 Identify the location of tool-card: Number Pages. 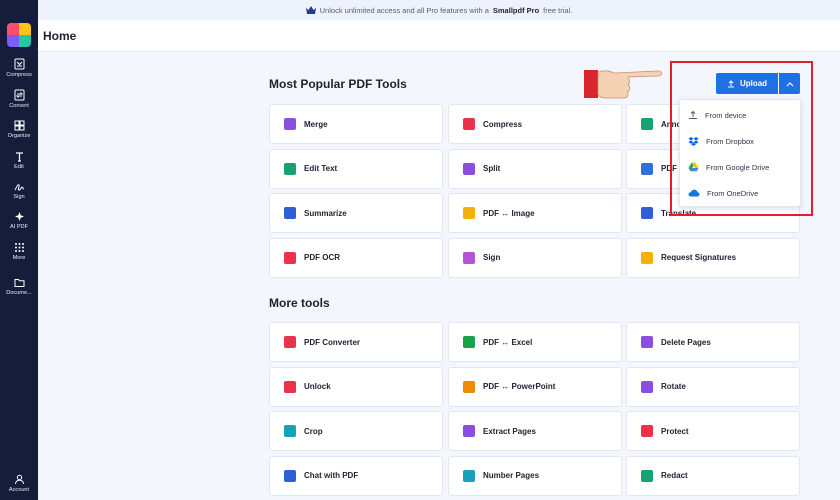
(535, 475).